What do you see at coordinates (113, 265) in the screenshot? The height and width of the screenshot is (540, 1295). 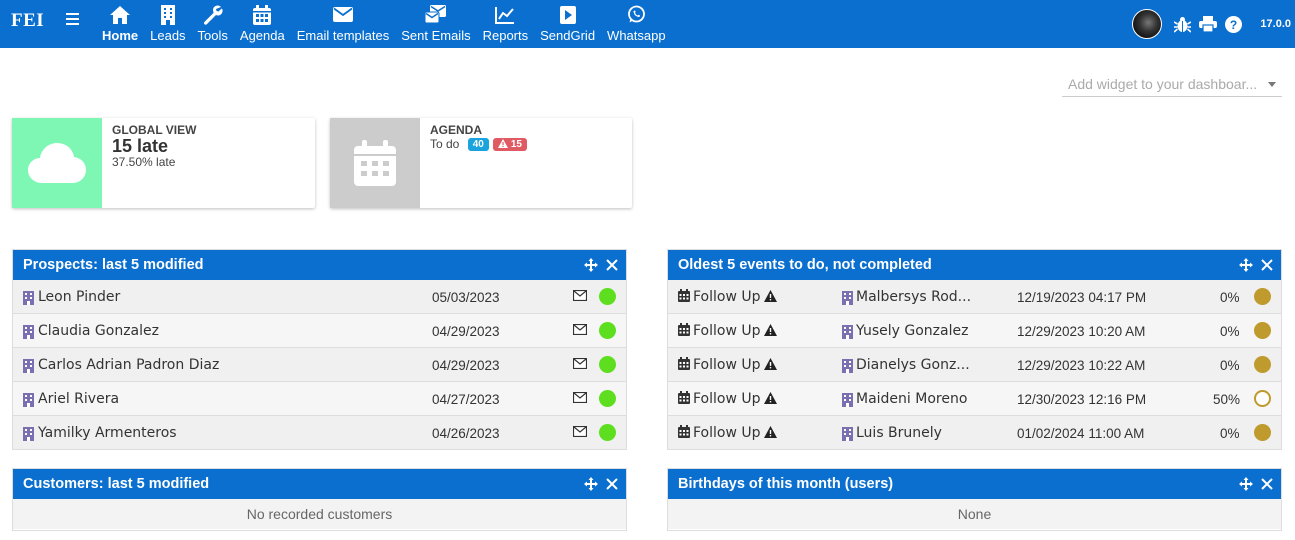 I see `prospects-panel-title: Prospects: last 5 modified` at bounding box center [113, 265].